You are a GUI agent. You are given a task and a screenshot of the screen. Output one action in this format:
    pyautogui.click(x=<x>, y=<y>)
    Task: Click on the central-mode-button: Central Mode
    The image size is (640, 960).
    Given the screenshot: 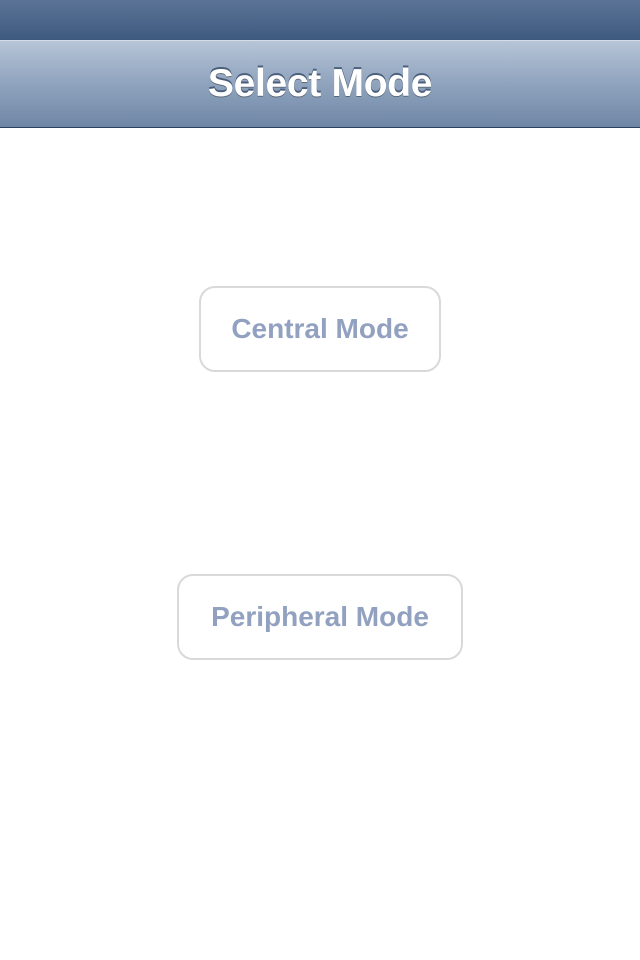 What is the action you would take?
    pyautogui.click(x=320, y=329)
    